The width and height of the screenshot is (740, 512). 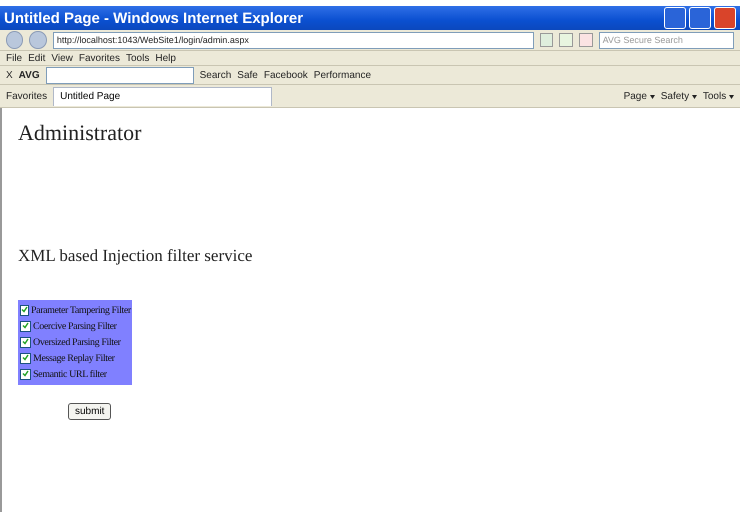 What do you see at coordinates (293, 40) in the screenshot?
I see `address-field: http://localhost:1043/WebSite1/login/admin.aspx` at bounding box center [293, 40].